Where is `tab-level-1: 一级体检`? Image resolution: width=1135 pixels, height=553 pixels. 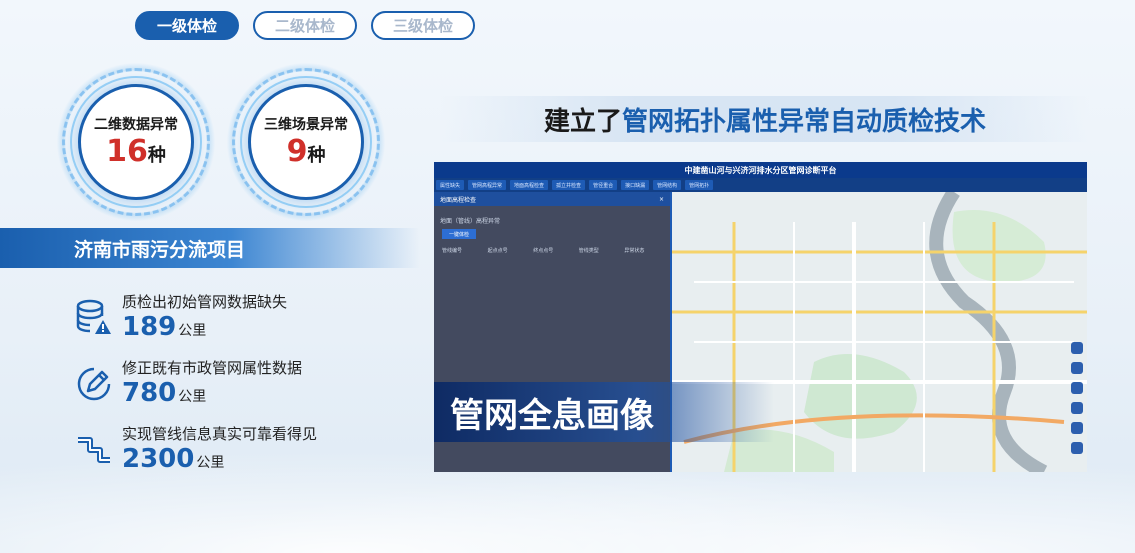
tab-level-1: 一级体检 is located at coordinates (187, 25).